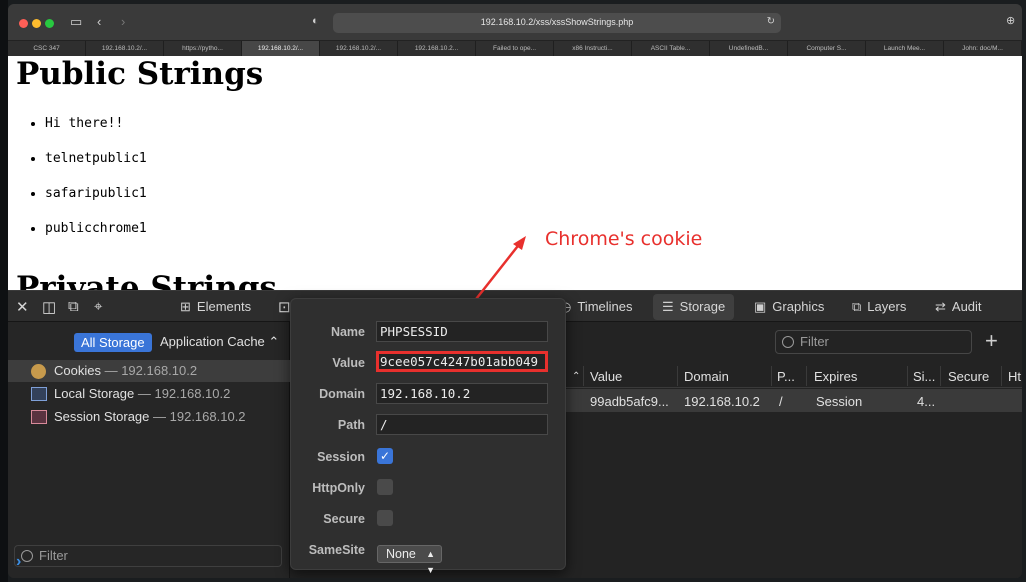  What do you see at coordinates (873, 342) in the screenshot?
I see `table-filter-input: Filter` at bounding box center [873, 342].